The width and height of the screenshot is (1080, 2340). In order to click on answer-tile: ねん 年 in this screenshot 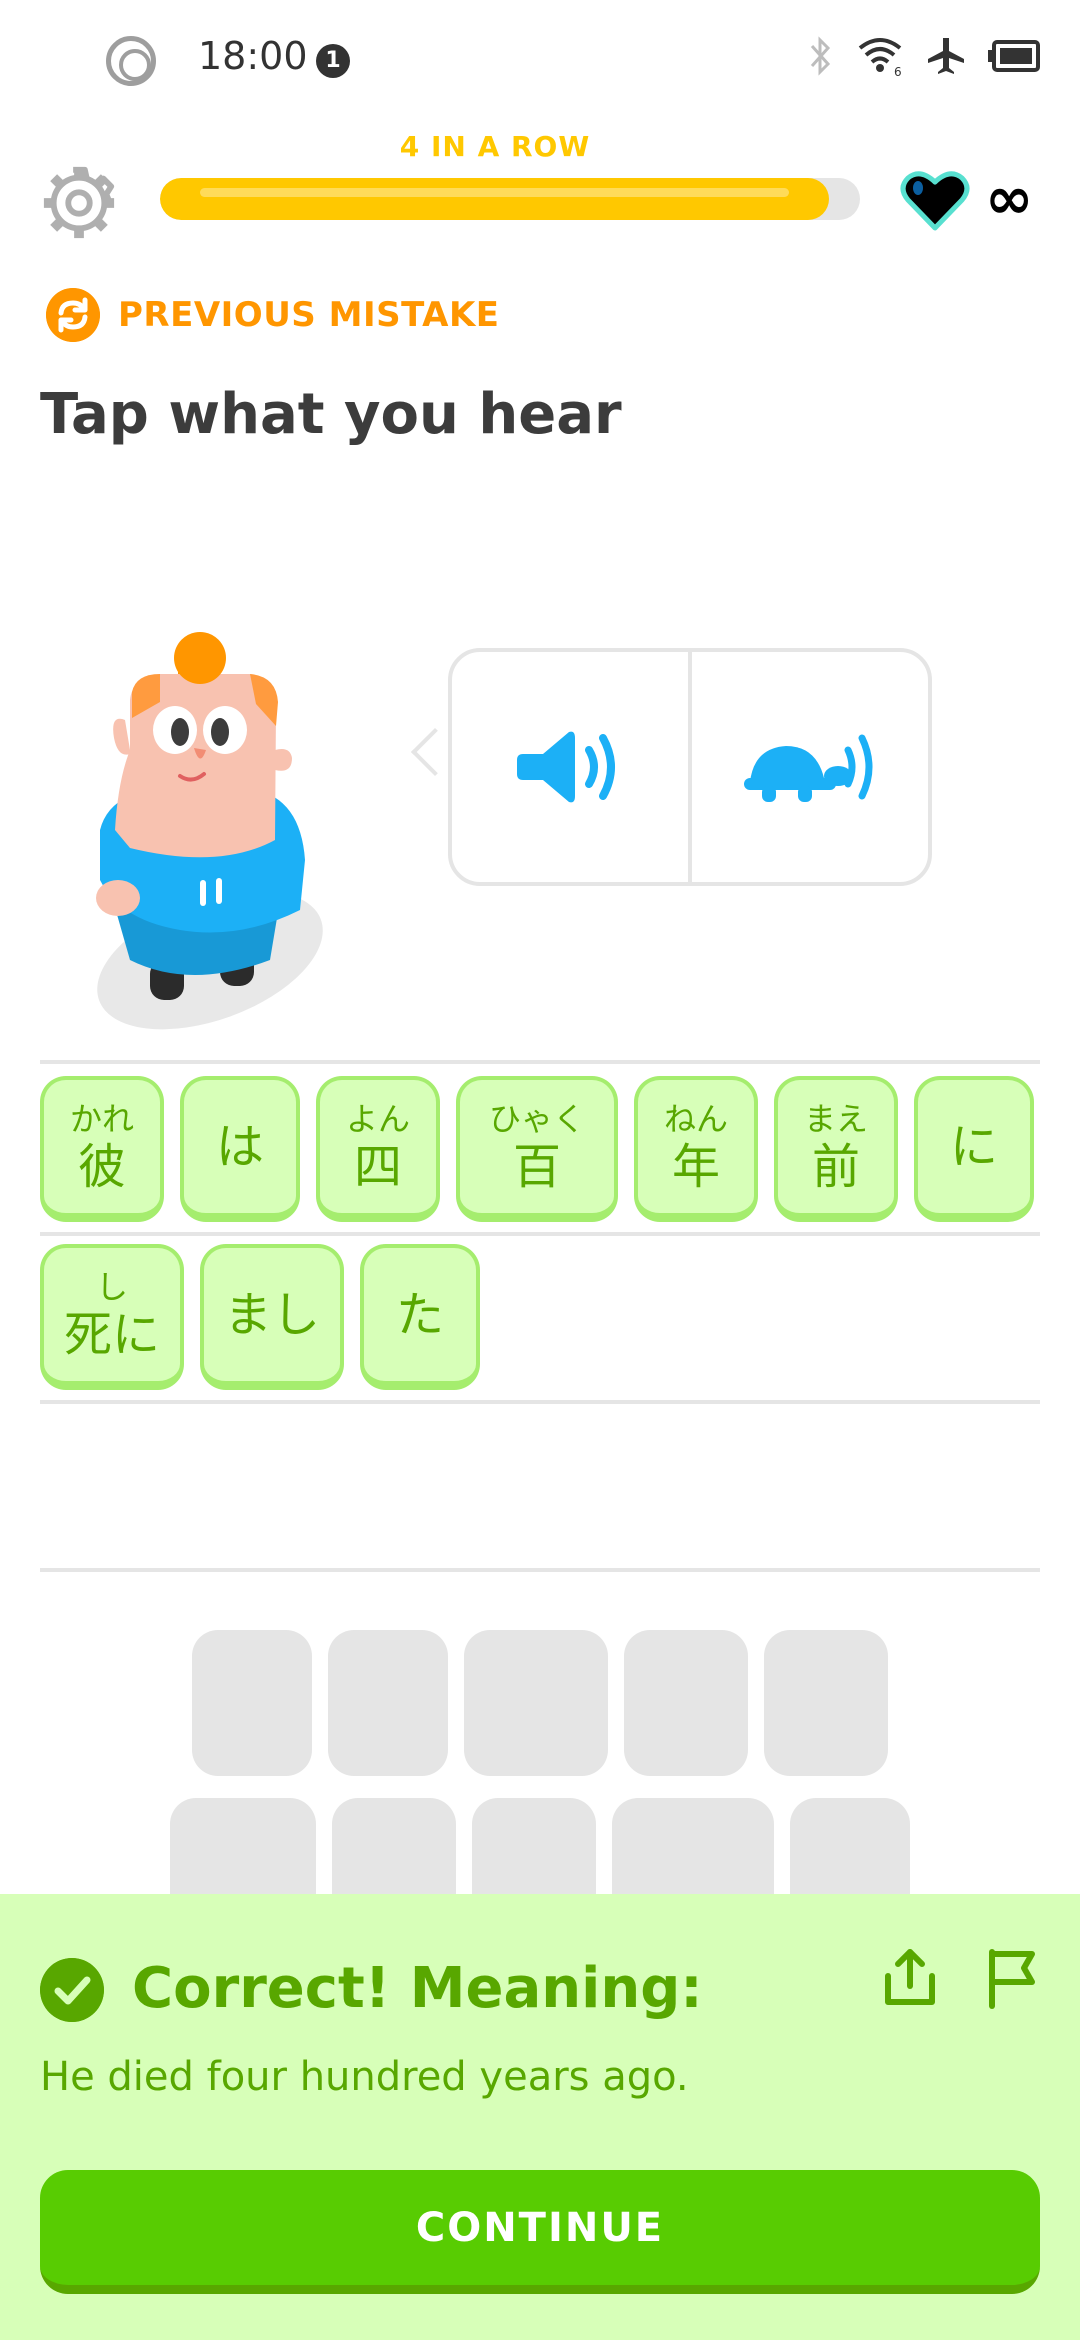, I will do `click(696, 1149)`.